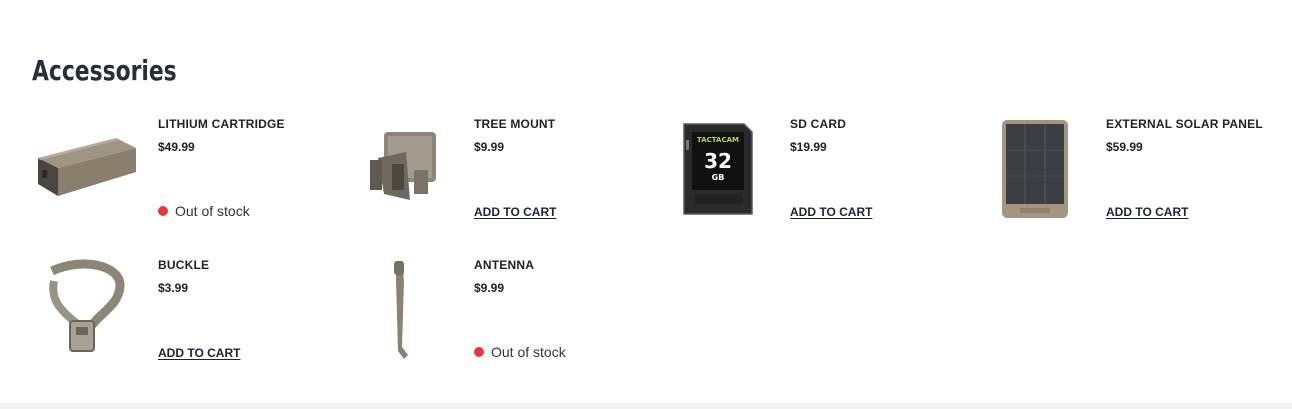  I want to click on product-card-buckle: BUCKLE $3.99 ADD TO CART, so click(190, 316).